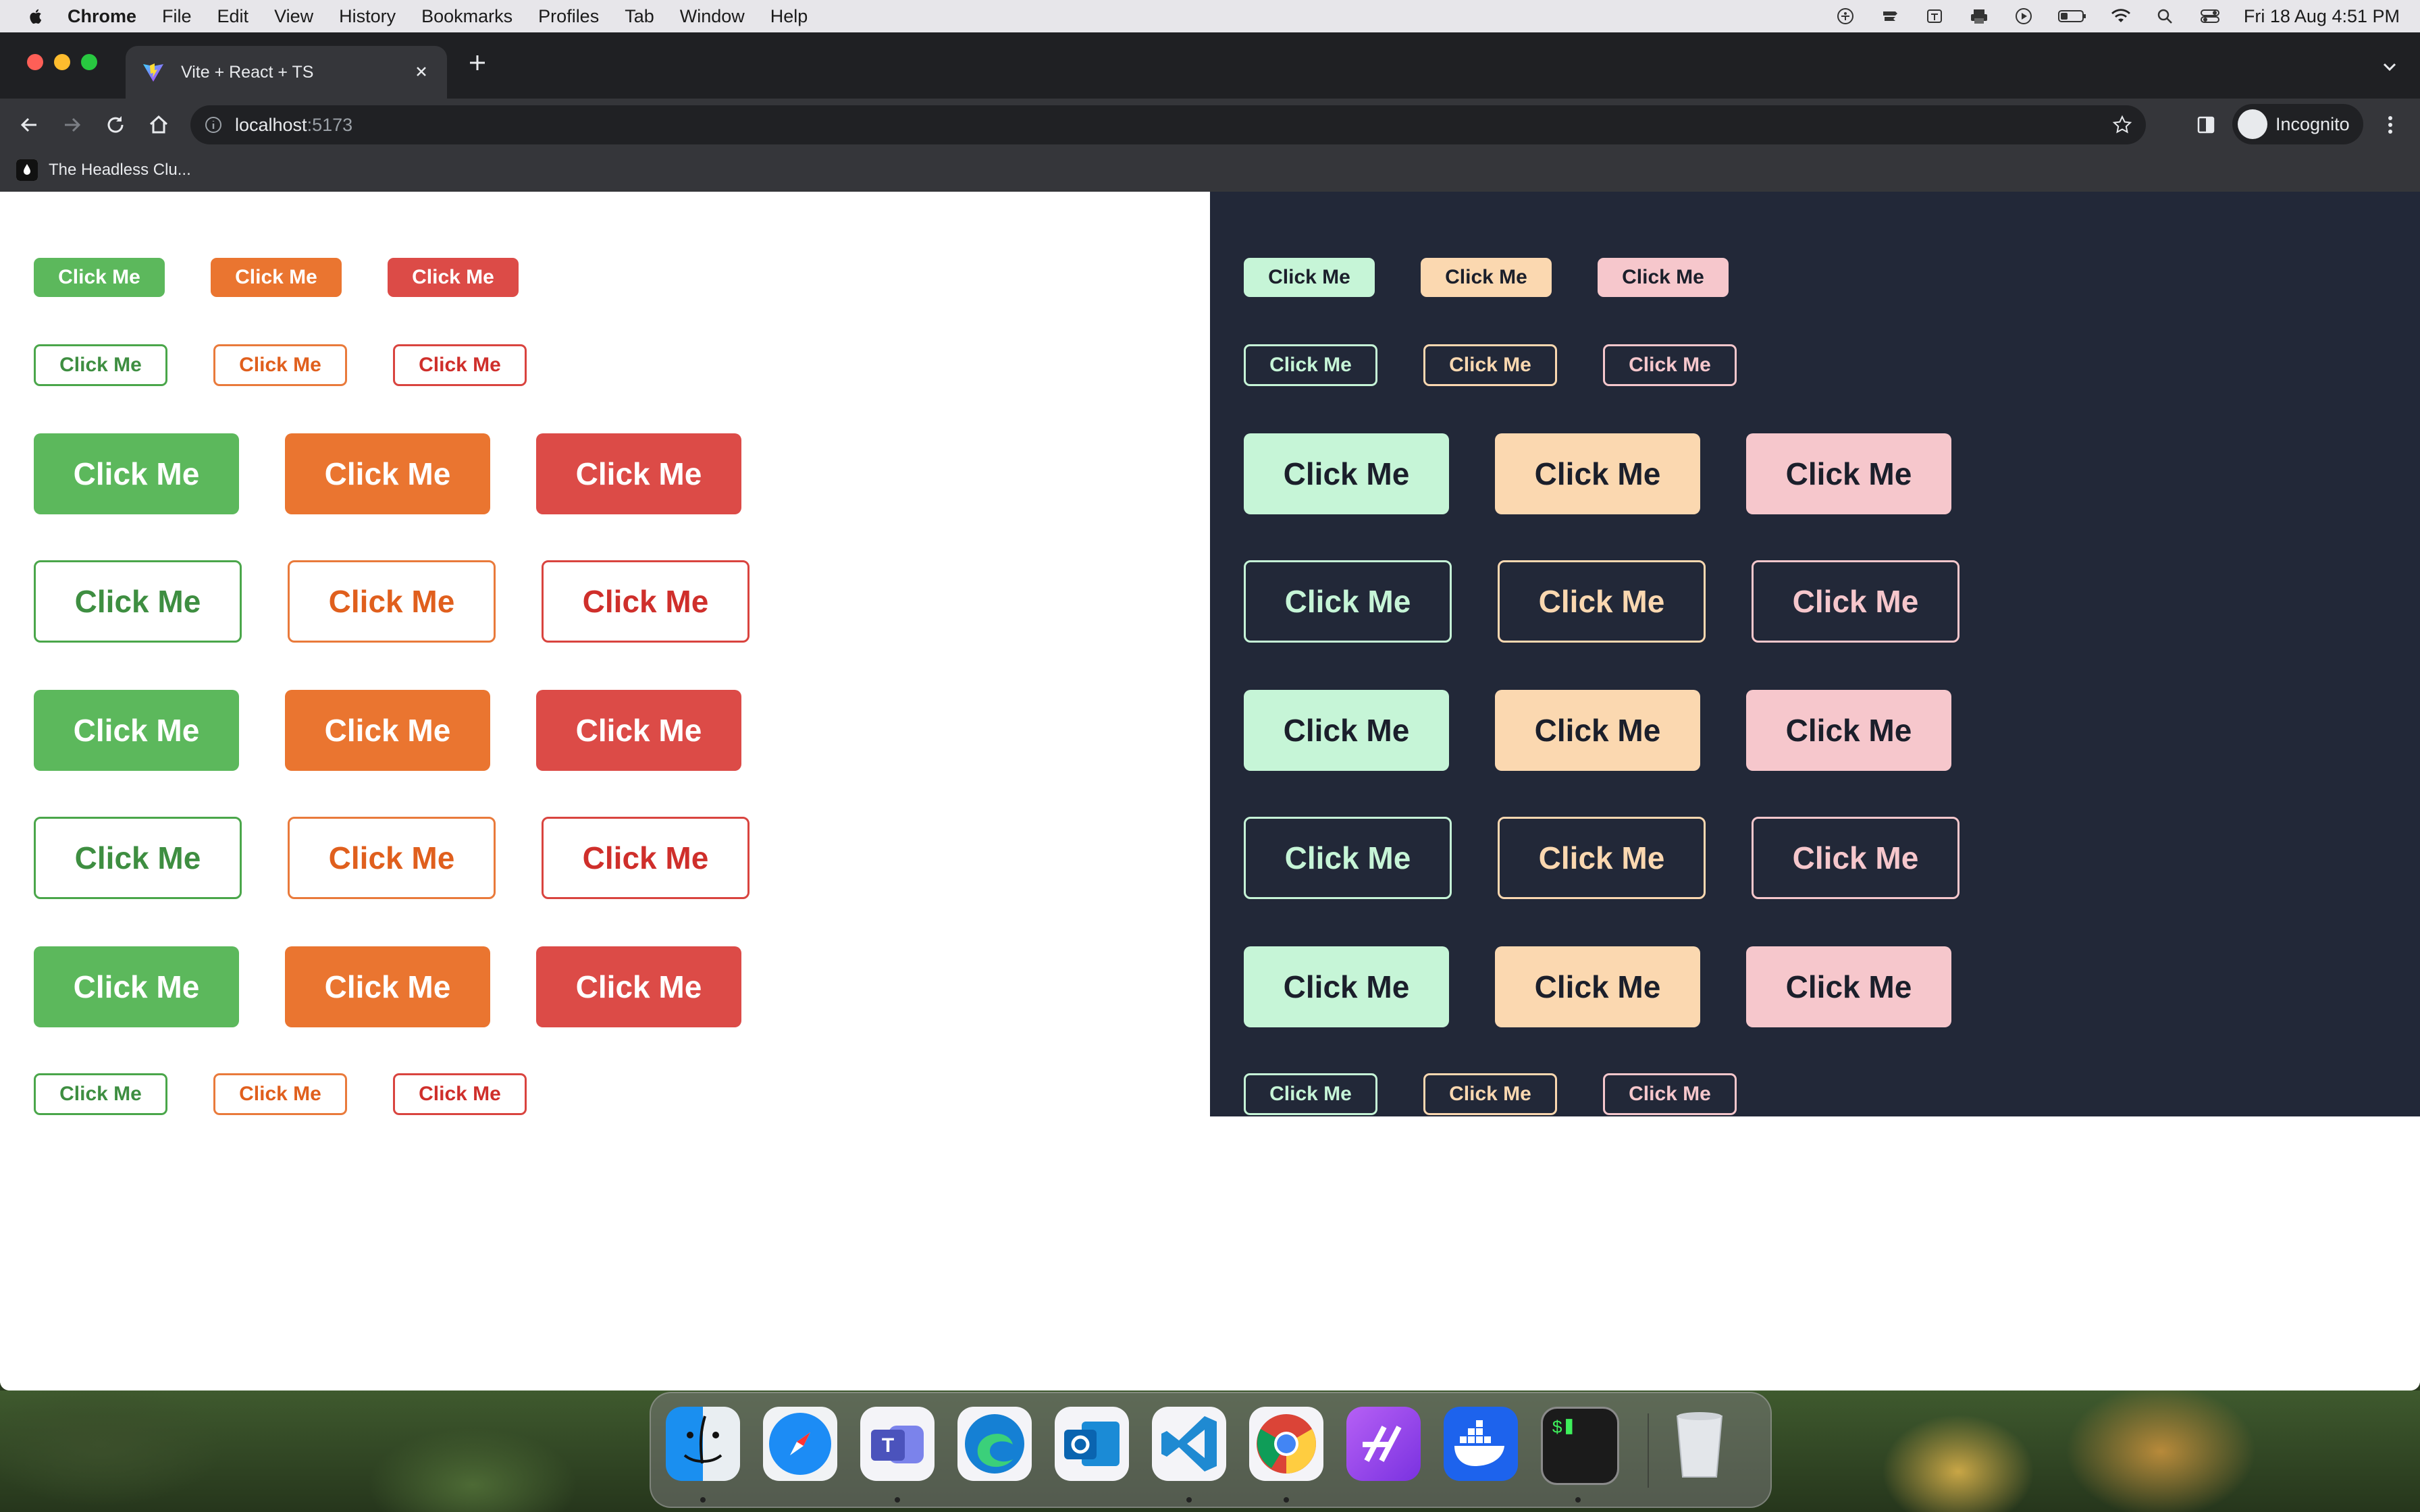  I want to click on menu-view: View, so click(293, 16).